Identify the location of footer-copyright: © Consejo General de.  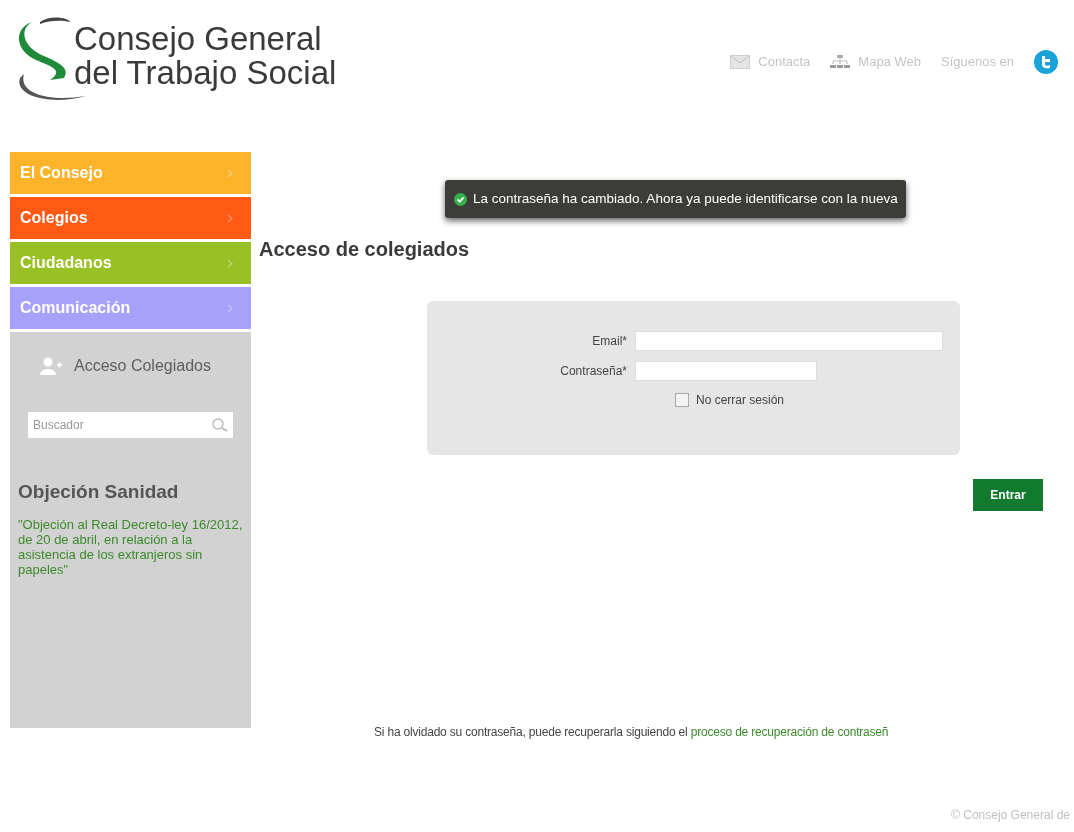
(1010, 815).